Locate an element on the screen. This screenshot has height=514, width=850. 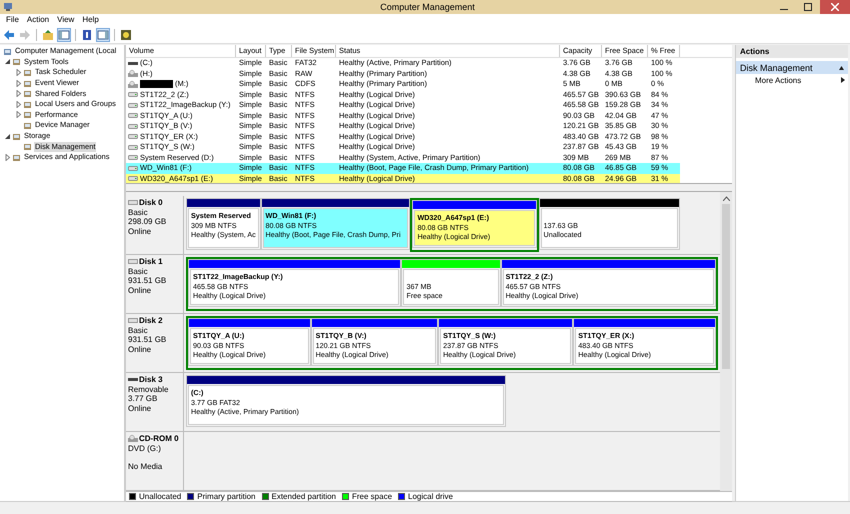
close-icon is located at coordinates (835, 7).